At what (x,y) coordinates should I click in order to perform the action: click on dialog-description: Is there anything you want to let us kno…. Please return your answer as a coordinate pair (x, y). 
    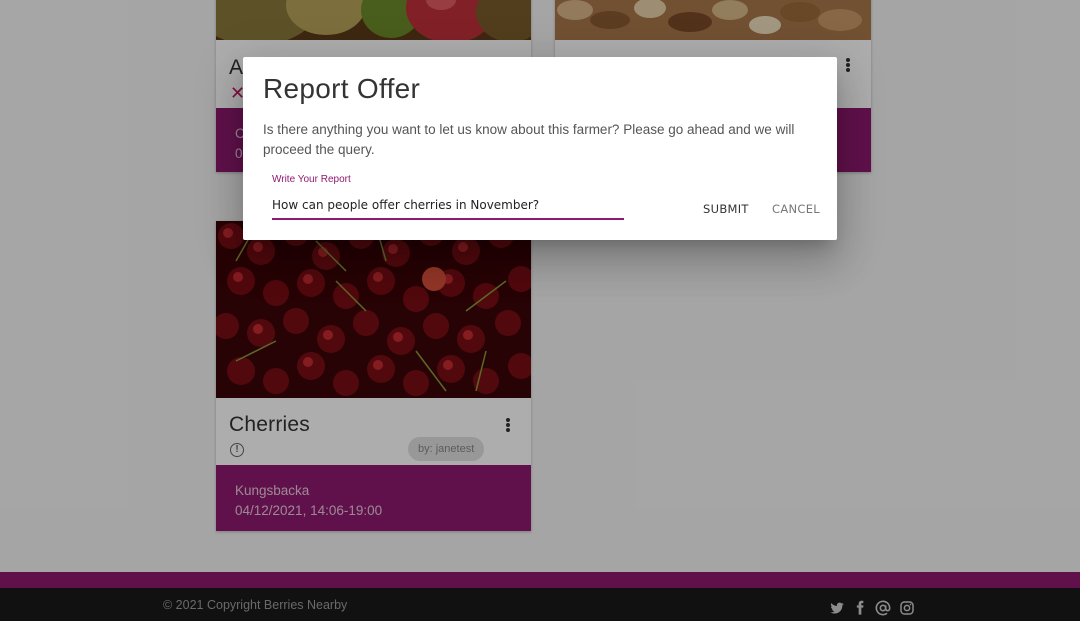
    Looking at the image, I should click on (529, 139).